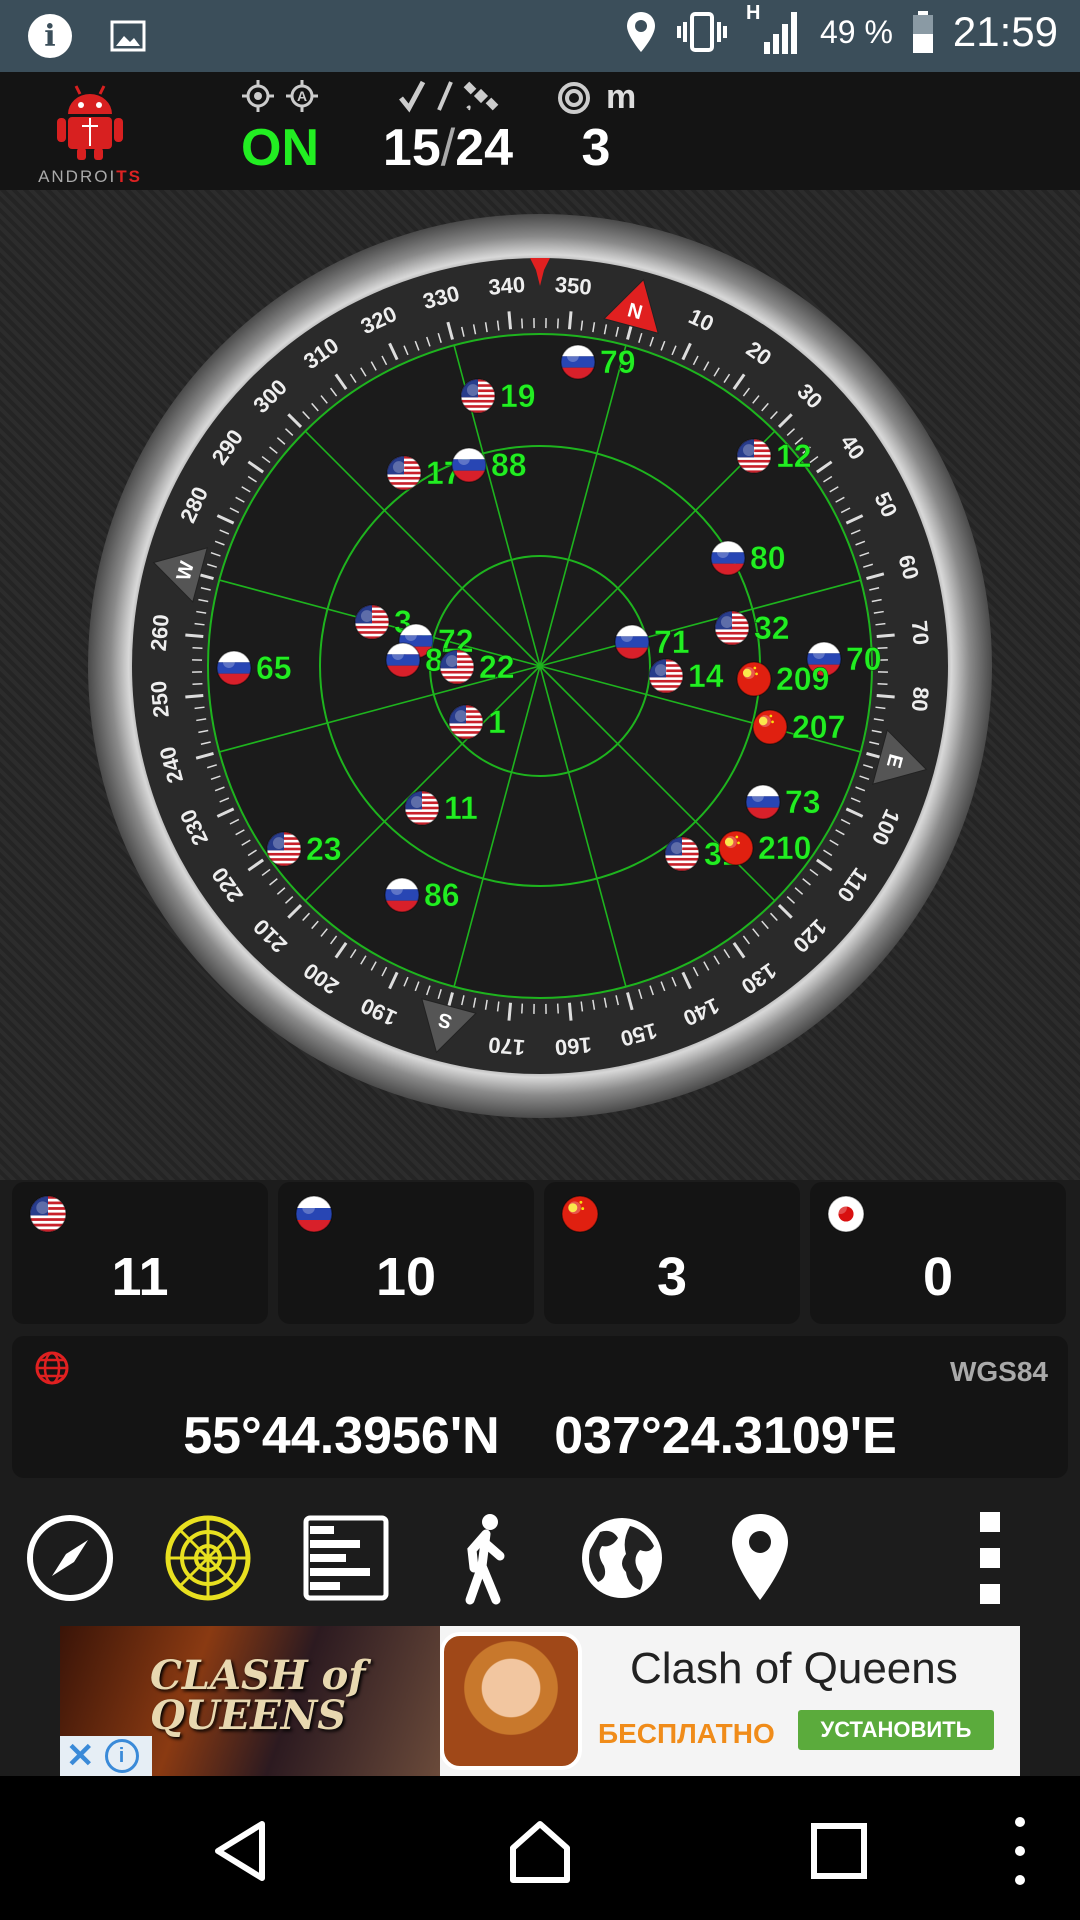 The image size is (1080, 1920). Describe the element at coordinates (258, 1695) in the screenshot. I see `ad-art-title: CLASH of QUEENS` at that location.